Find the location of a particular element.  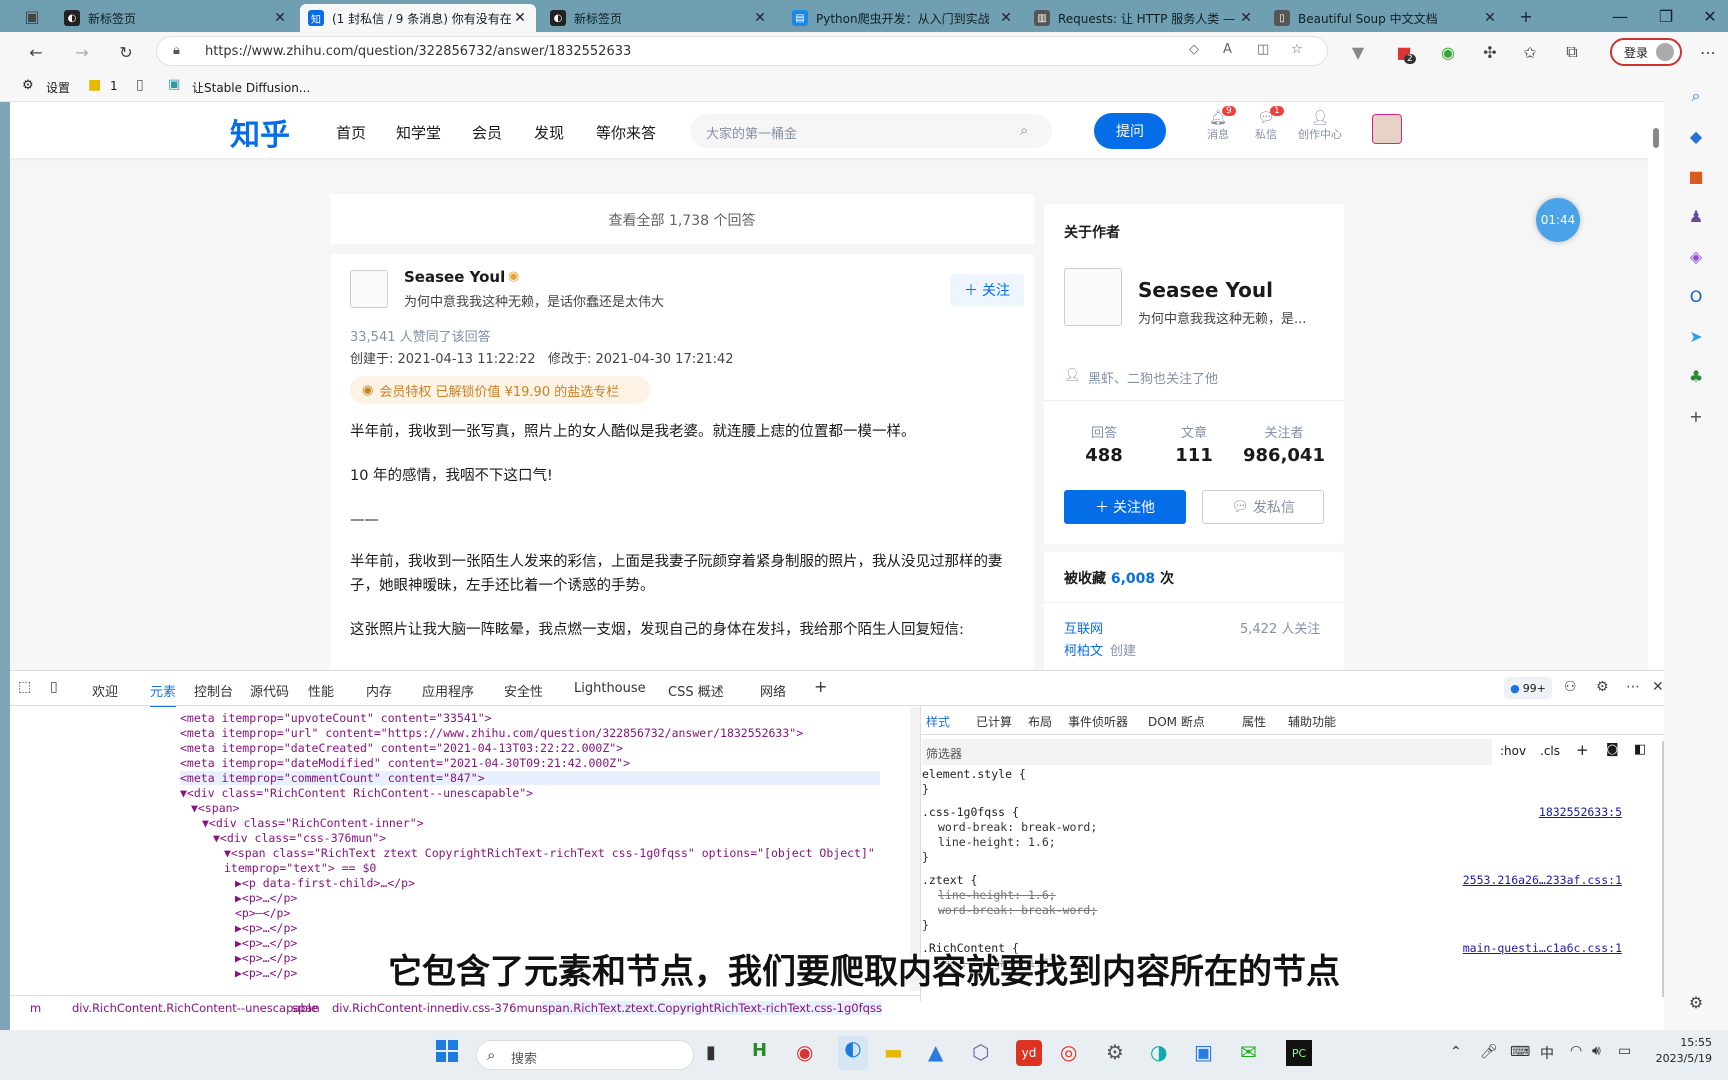

collection-creator-link: 柯柏文 is located at coordinates (1083, 649).